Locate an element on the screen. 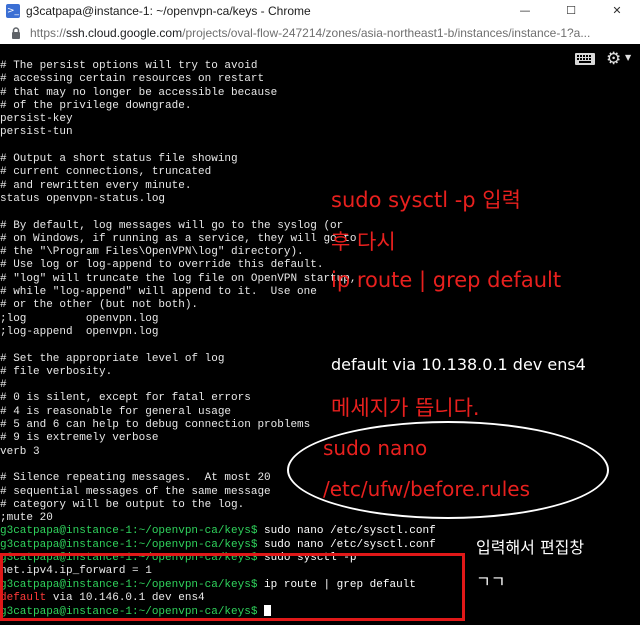 This screenshot has height=625, width=640. terminal-line: # current connections, truncated is located at coordinates (106, 172).